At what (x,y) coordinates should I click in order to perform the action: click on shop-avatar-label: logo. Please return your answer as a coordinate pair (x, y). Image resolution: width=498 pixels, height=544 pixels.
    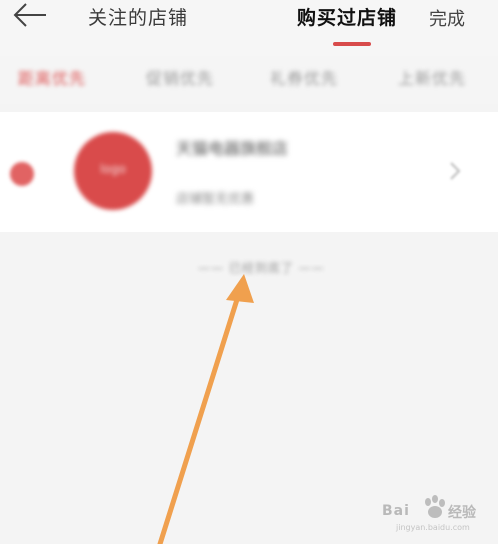
    Looking at the image, I should click on (113, 169).